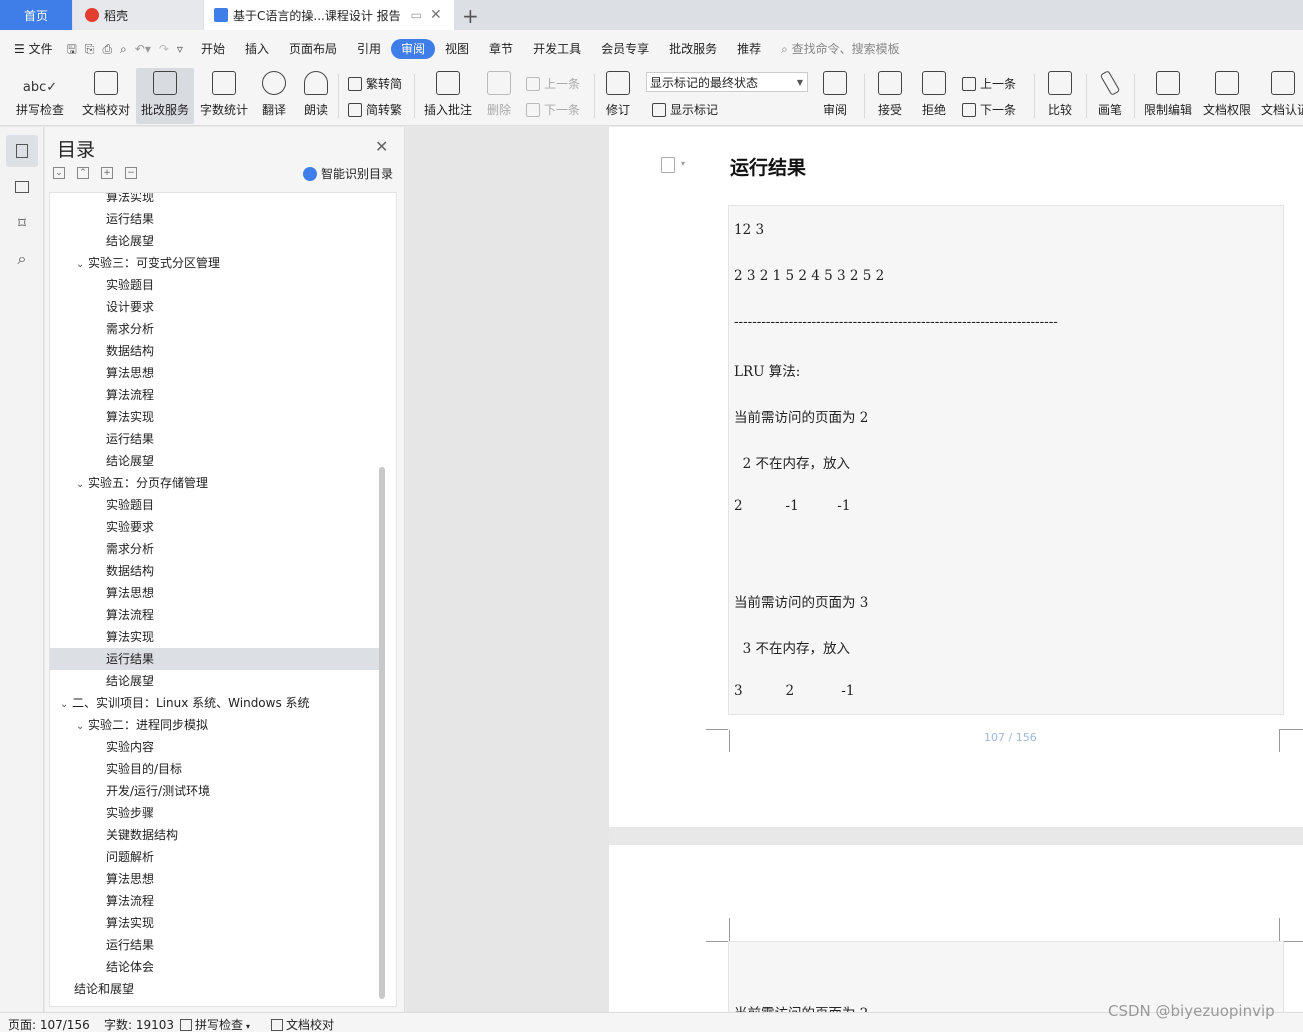  Describe the element at coordinates (668, 165) in the screenshot. I see `paragraph-menu-icon` at that location.